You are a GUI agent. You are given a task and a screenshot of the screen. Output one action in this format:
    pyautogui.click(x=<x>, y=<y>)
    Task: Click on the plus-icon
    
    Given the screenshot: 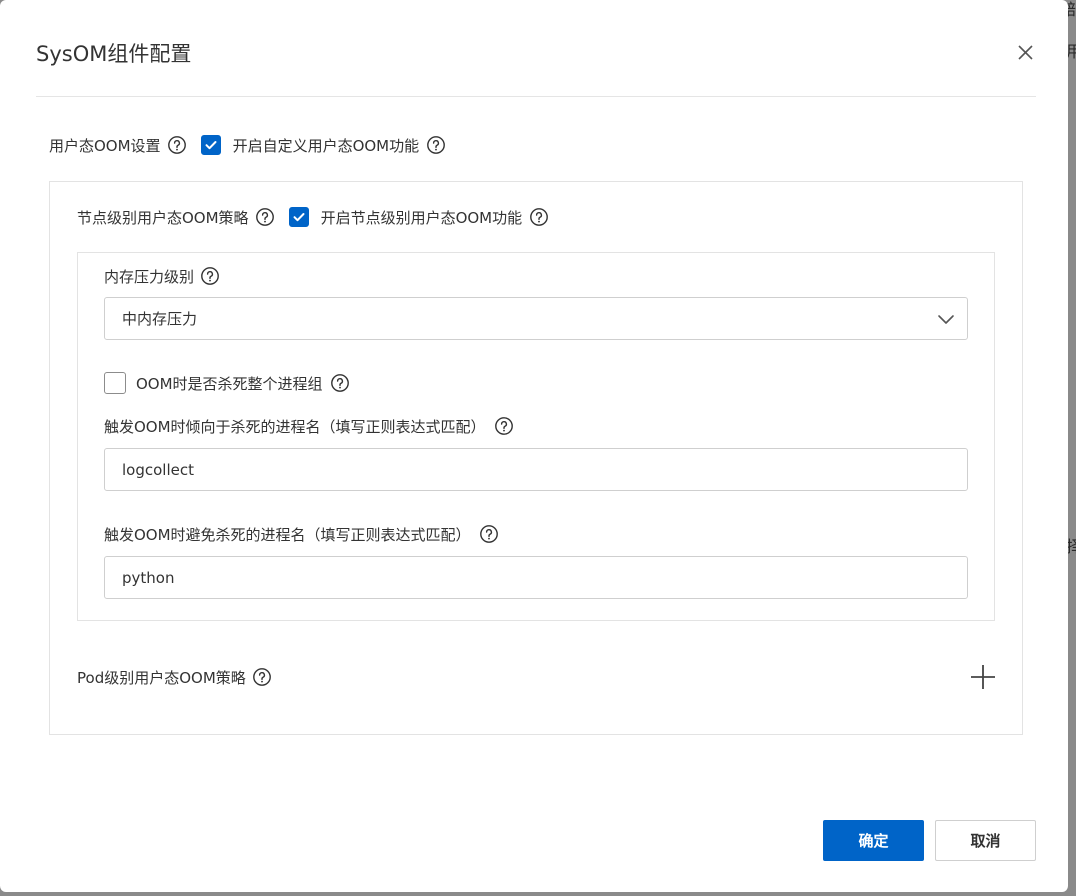 What is the action you would take?
    pyautogui.click(x=983, y=677)
    